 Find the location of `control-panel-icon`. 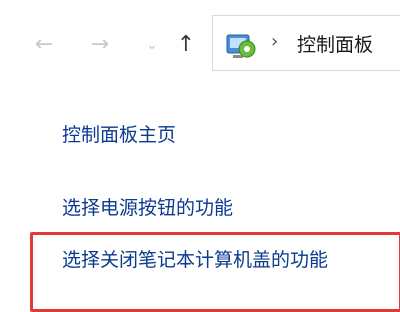

control-panel-icon is located at coordinates (241, 46).